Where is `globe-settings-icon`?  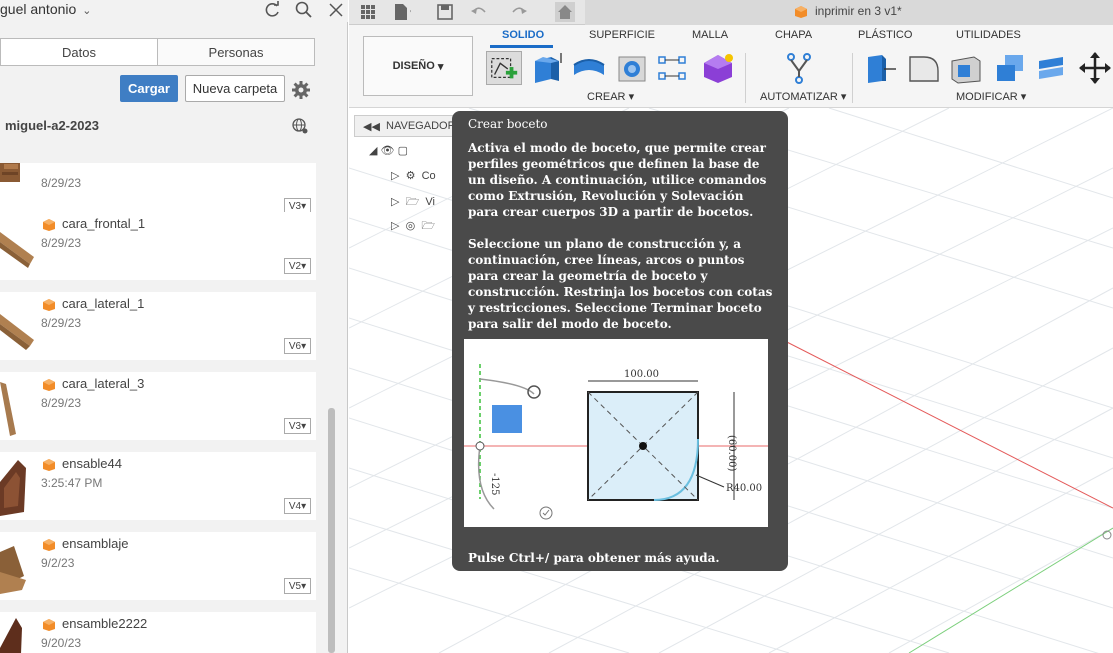
globe-settings-icon is located at coordinates (300, 126).